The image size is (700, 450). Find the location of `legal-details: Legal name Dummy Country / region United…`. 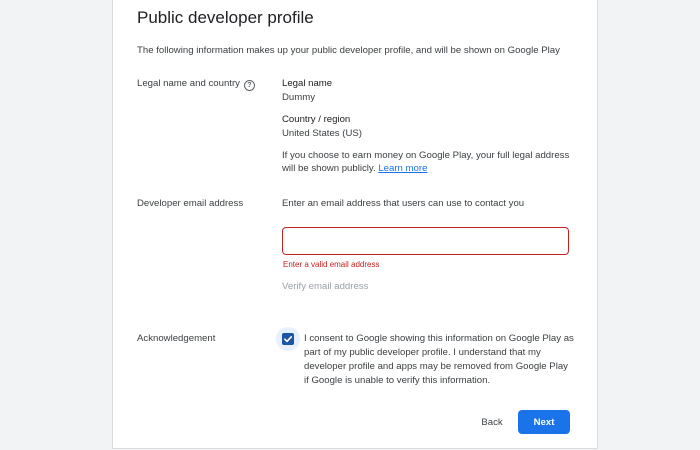

legal-details: Legal name Dummy Country / region United… is located at coordinates (432, 126).